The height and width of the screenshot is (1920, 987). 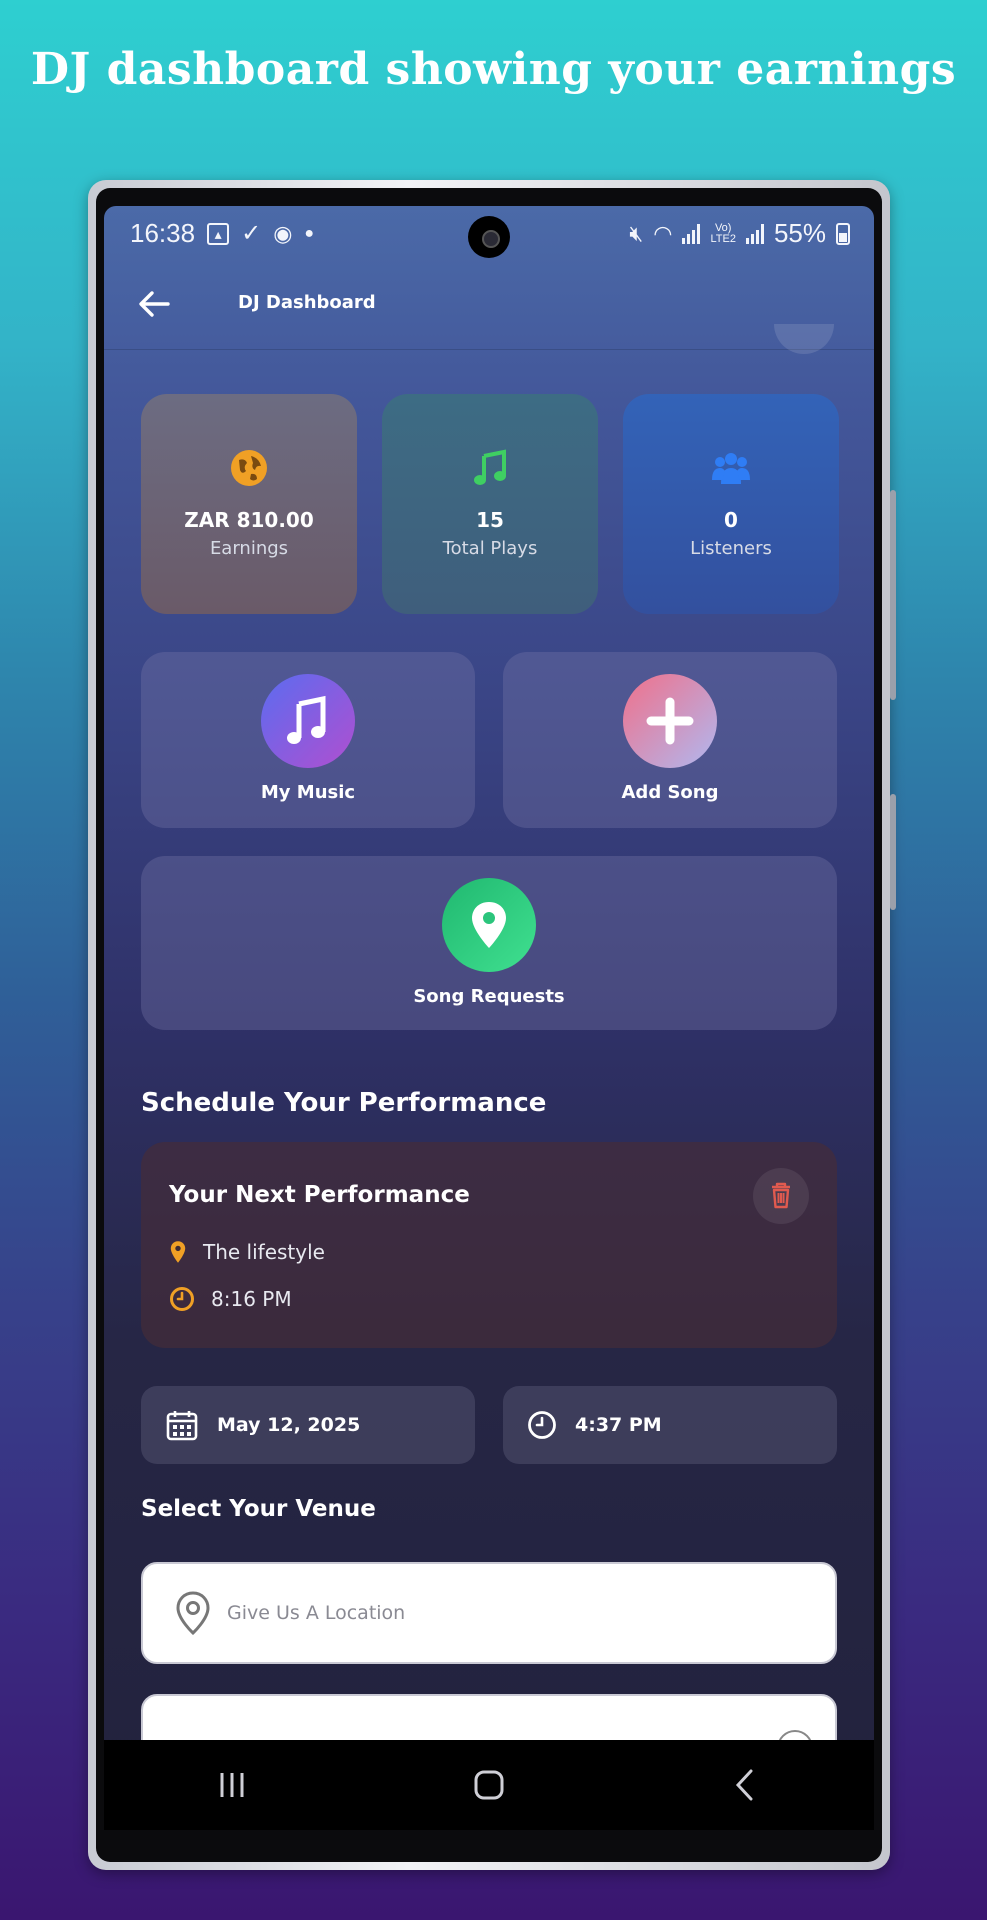 I want to click on add-song-tile: Add Song, so click(x=670, y=740).